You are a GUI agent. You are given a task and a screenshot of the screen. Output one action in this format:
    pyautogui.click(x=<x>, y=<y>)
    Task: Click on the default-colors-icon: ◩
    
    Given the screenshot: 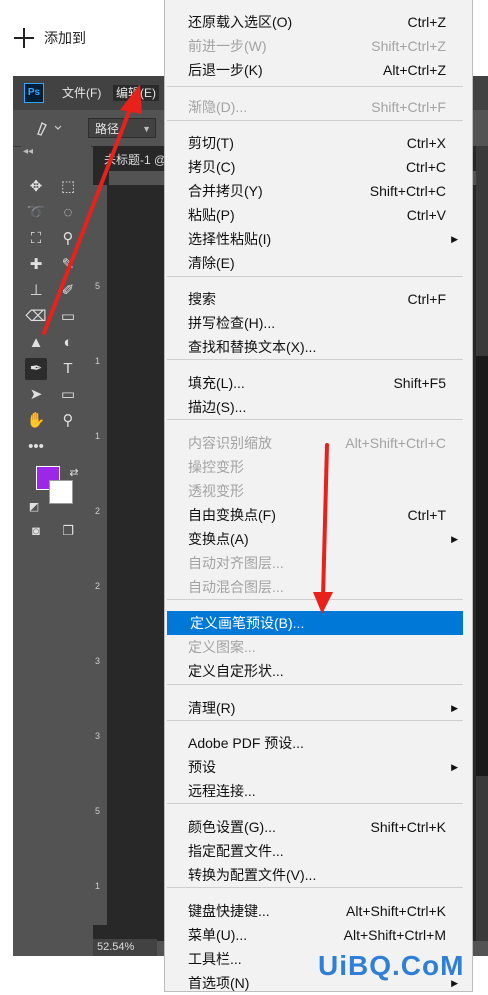 What is the action you would take?
    pyautogui.click(x=34, y=507)
    